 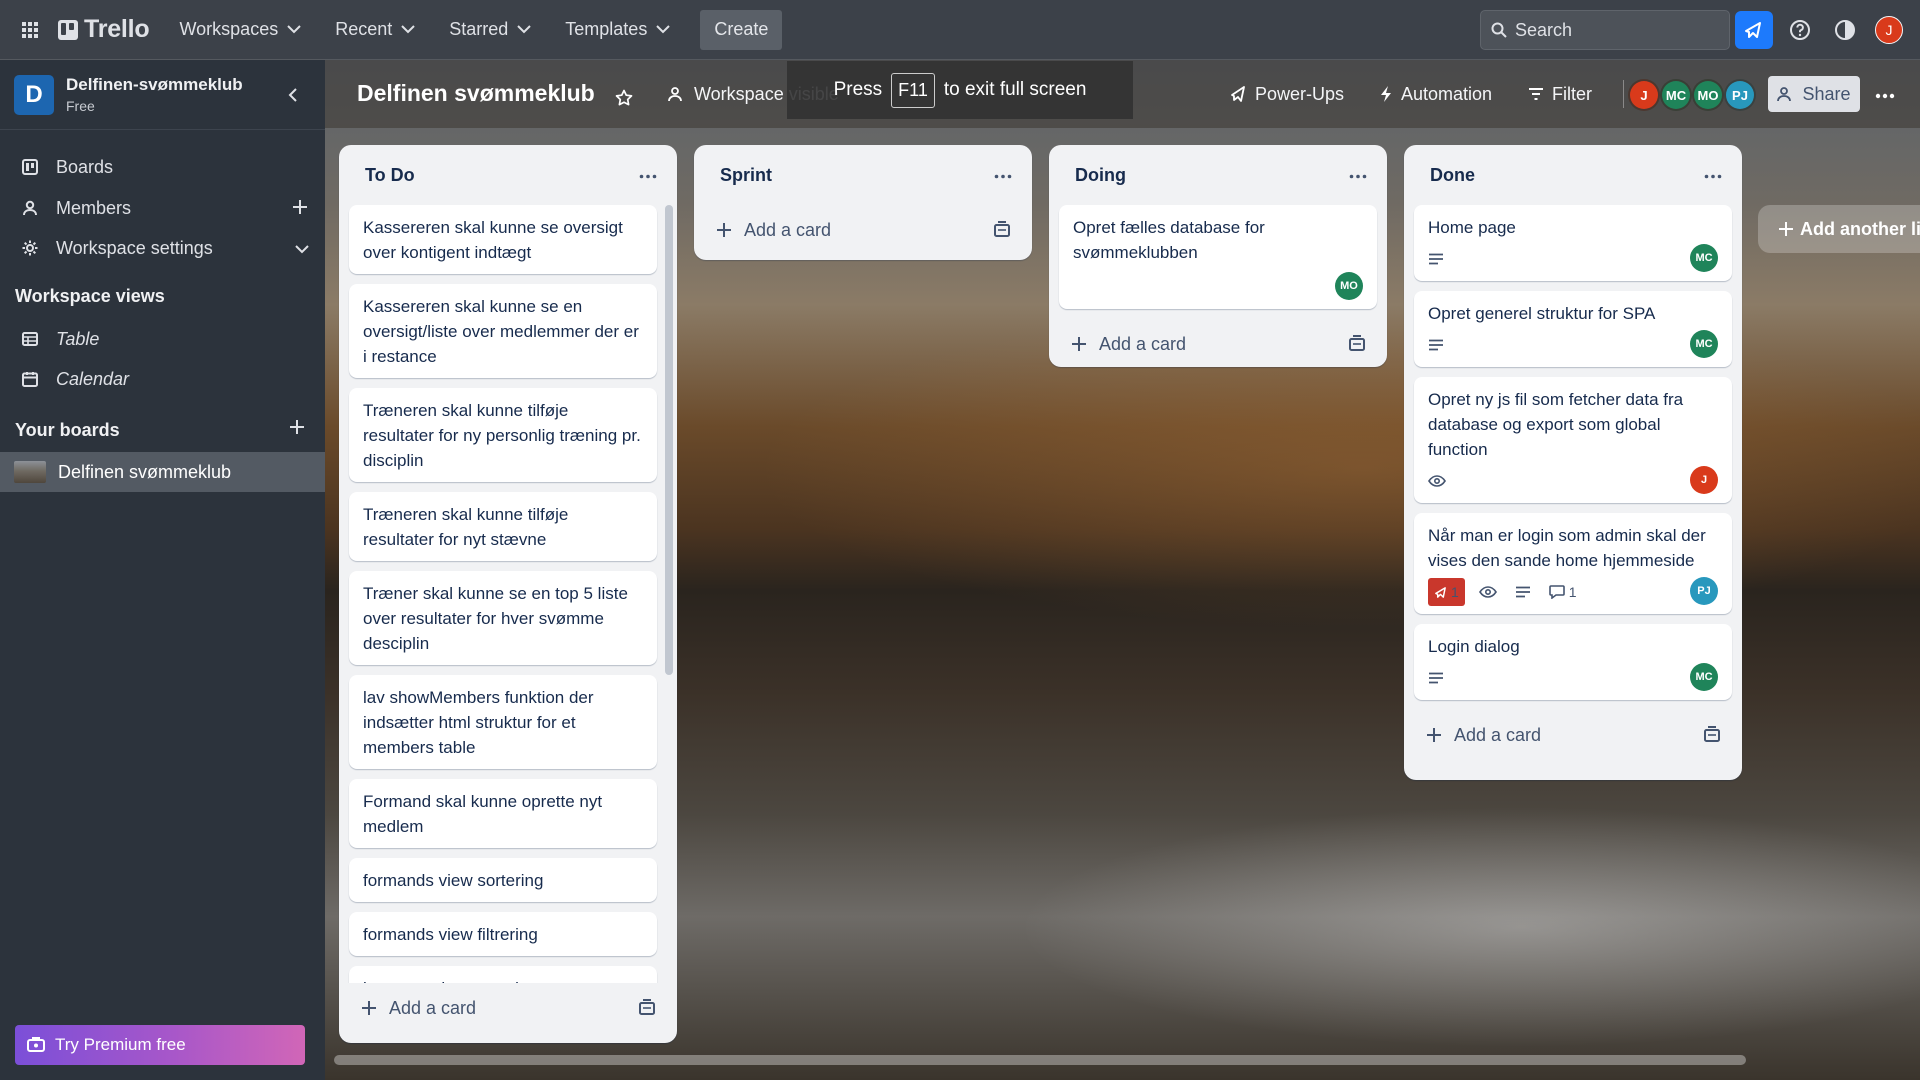 What do you see at coordinates (503, 934) in the screenshot?
I see `card: formands view filtrering` at bounding box center [503, 934].